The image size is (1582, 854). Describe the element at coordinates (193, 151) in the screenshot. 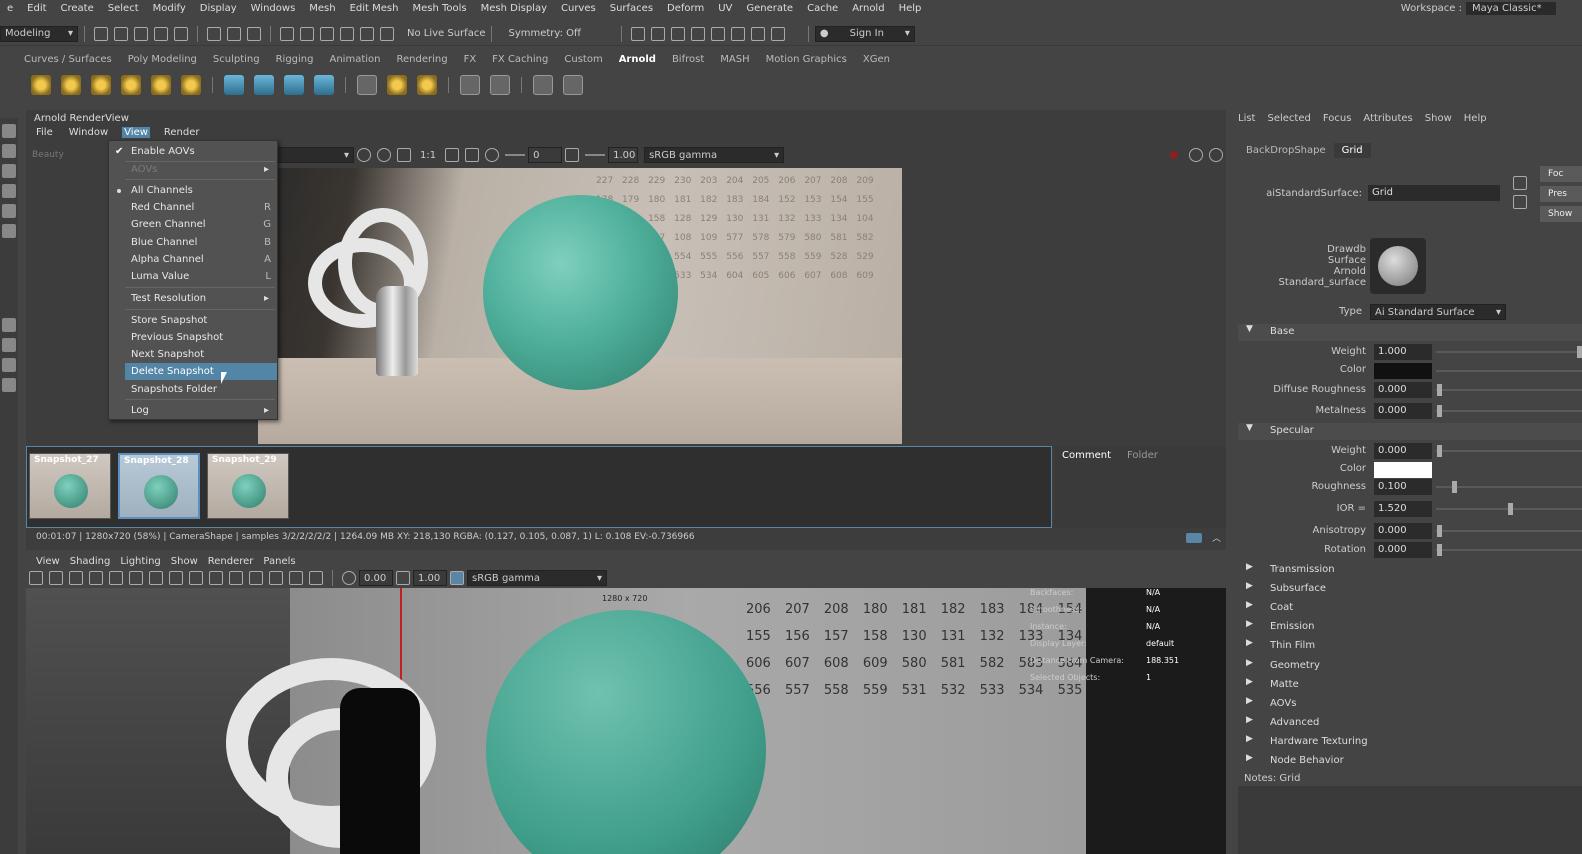

I see `menu-item-enable-aovs: ✔ Enable AOVs` at that location.